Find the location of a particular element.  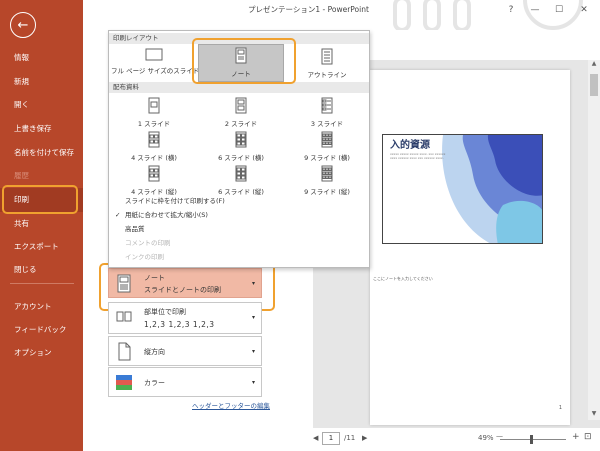

handout-9-horizontal-icon is located at coordinates (327, 139).